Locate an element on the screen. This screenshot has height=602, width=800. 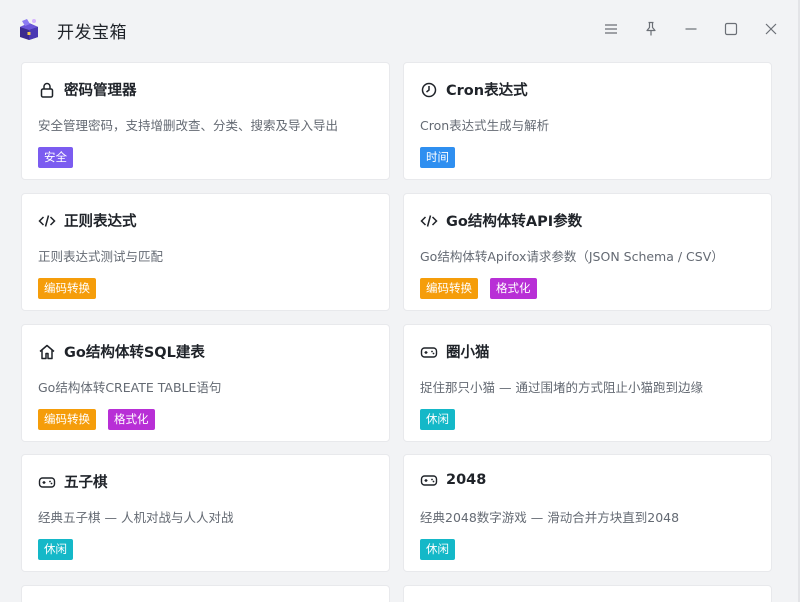
tag-badge: 安全 is located at coordinates (55, 157).